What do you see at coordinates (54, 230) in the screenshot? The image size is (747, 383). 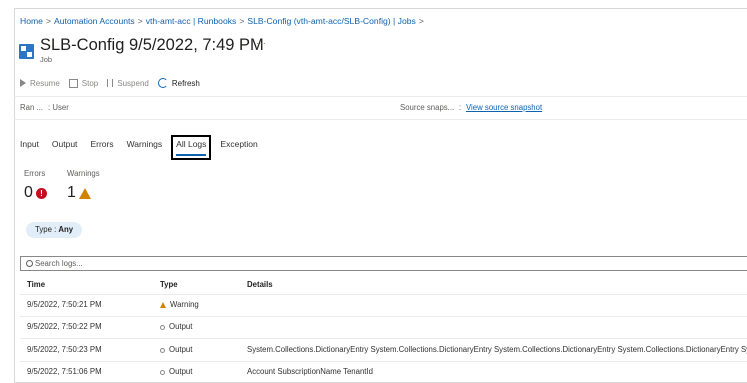 I see `type-filter-pill: Type : Any` at bounding box center [54, 230].